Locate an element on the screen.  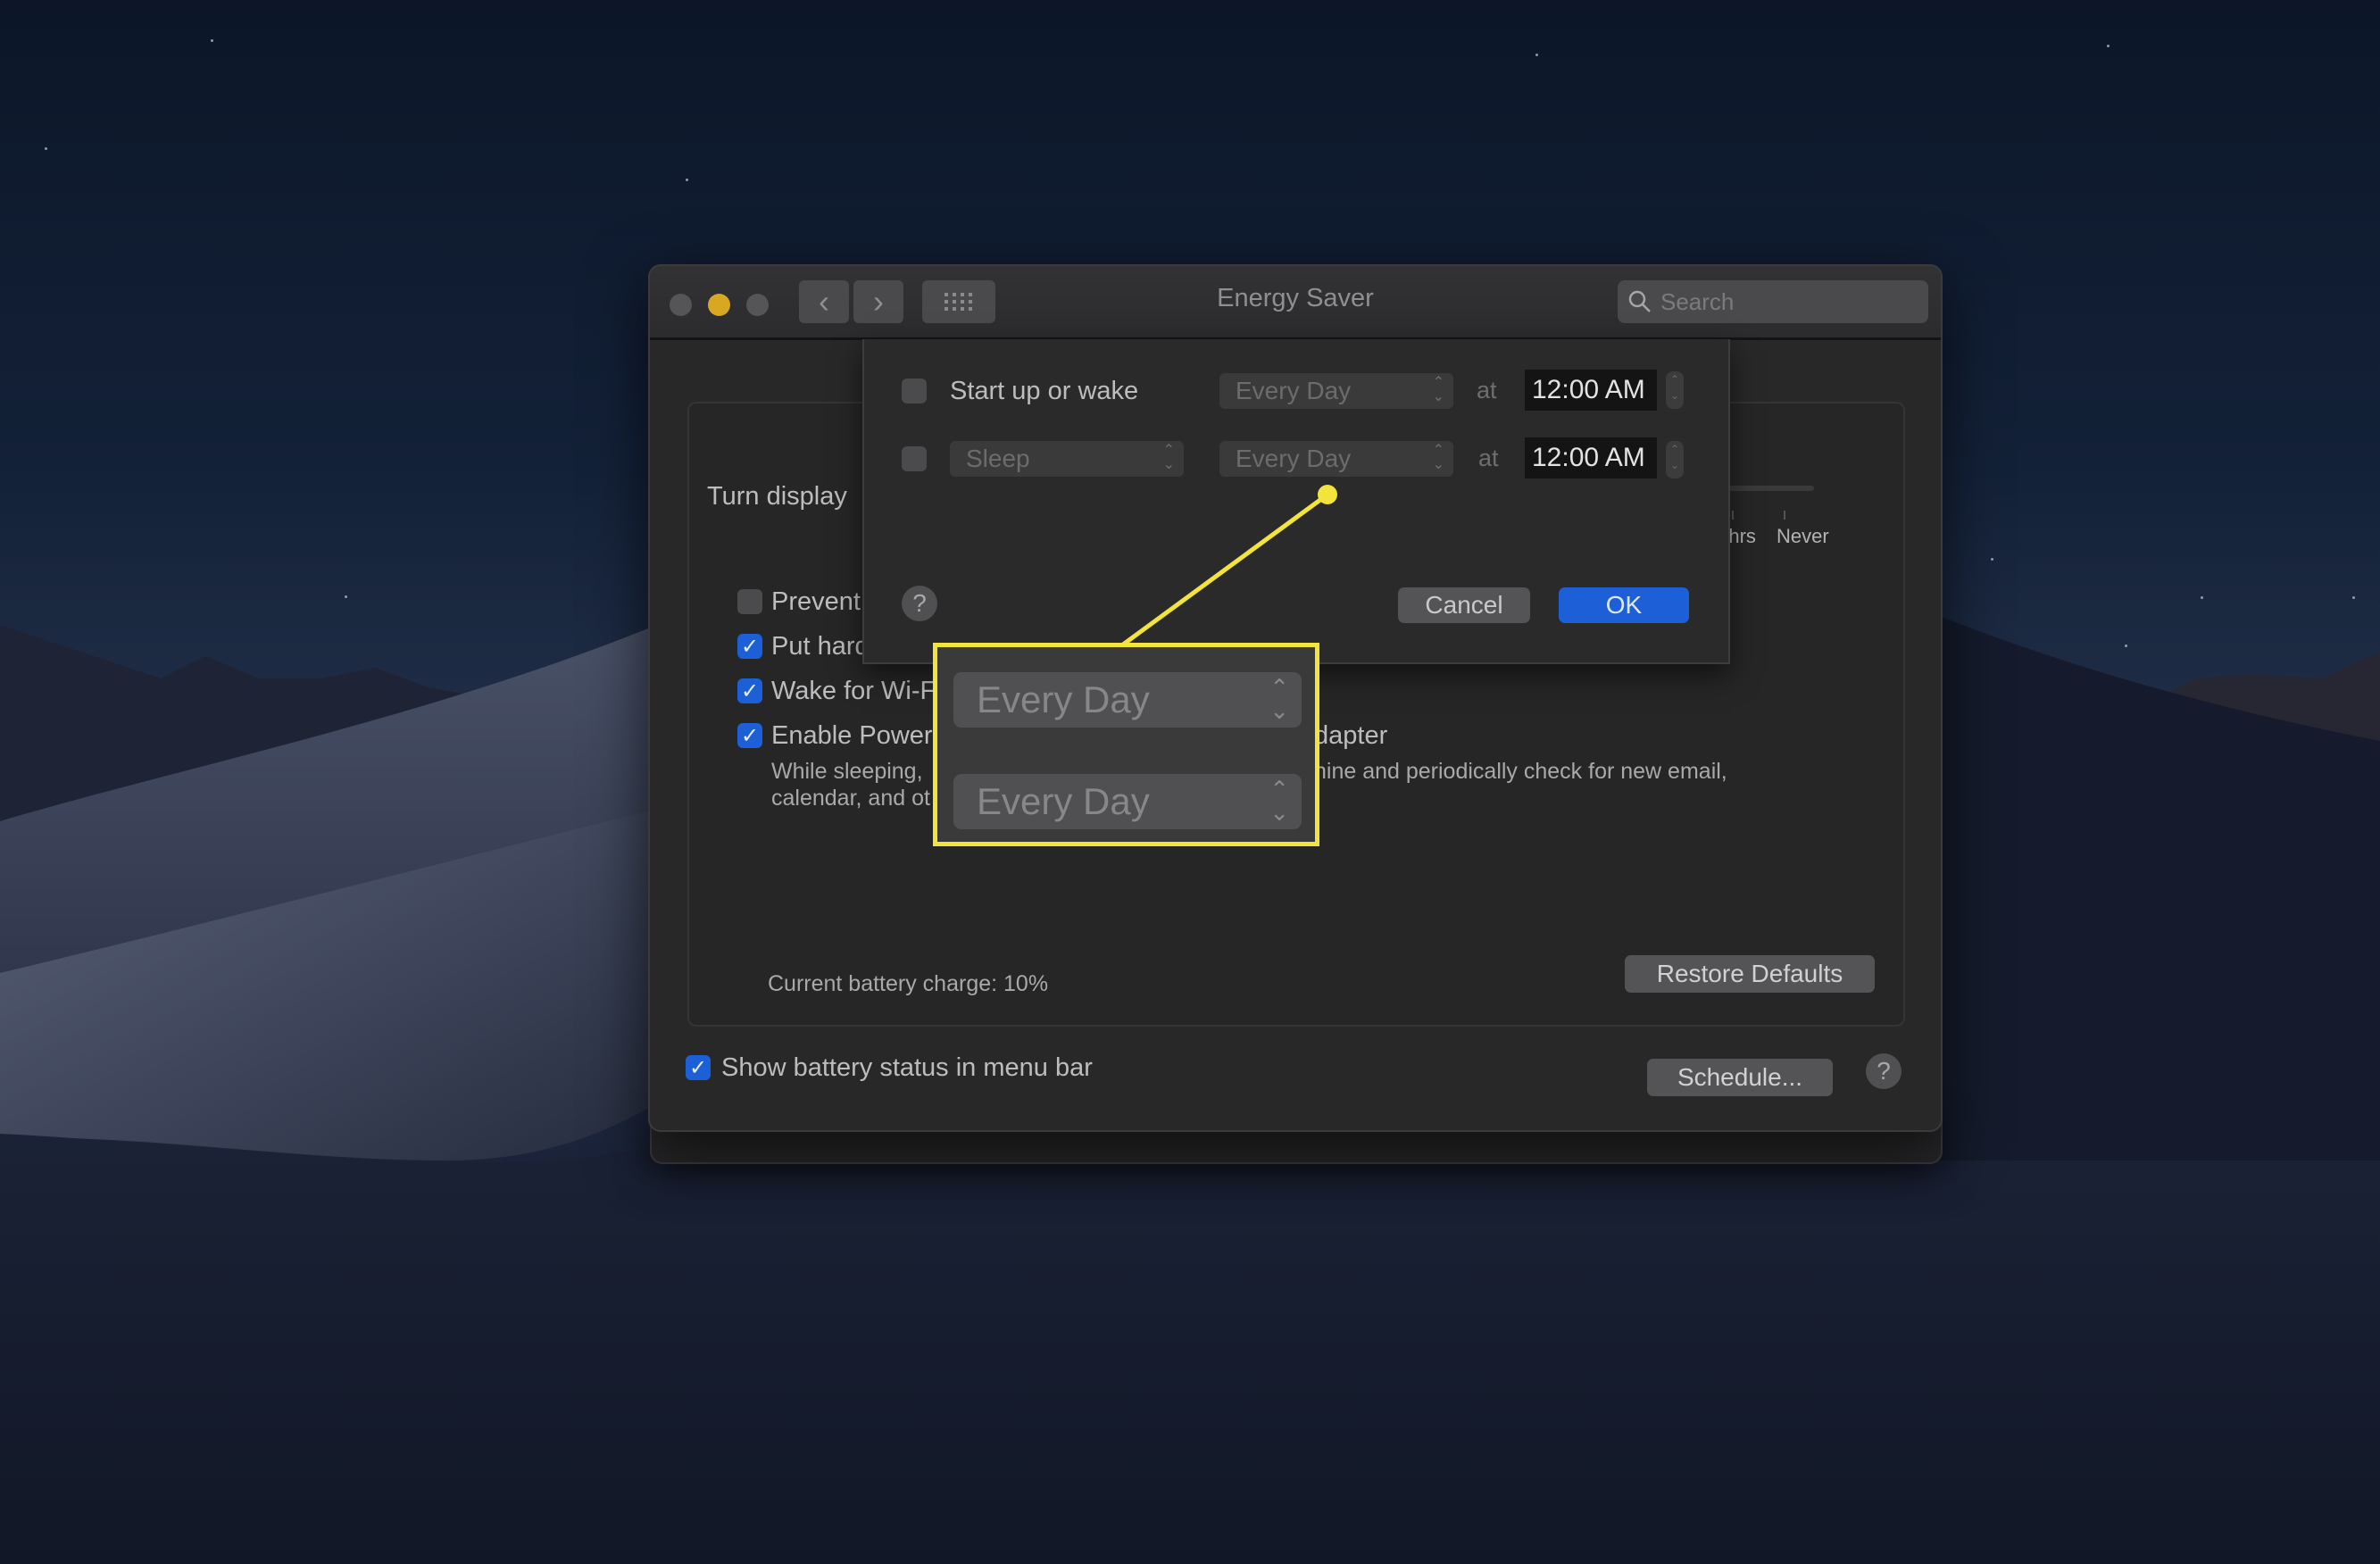
wake-for-wifi-checkbox: ✓ is located at coordinates (749, 690).